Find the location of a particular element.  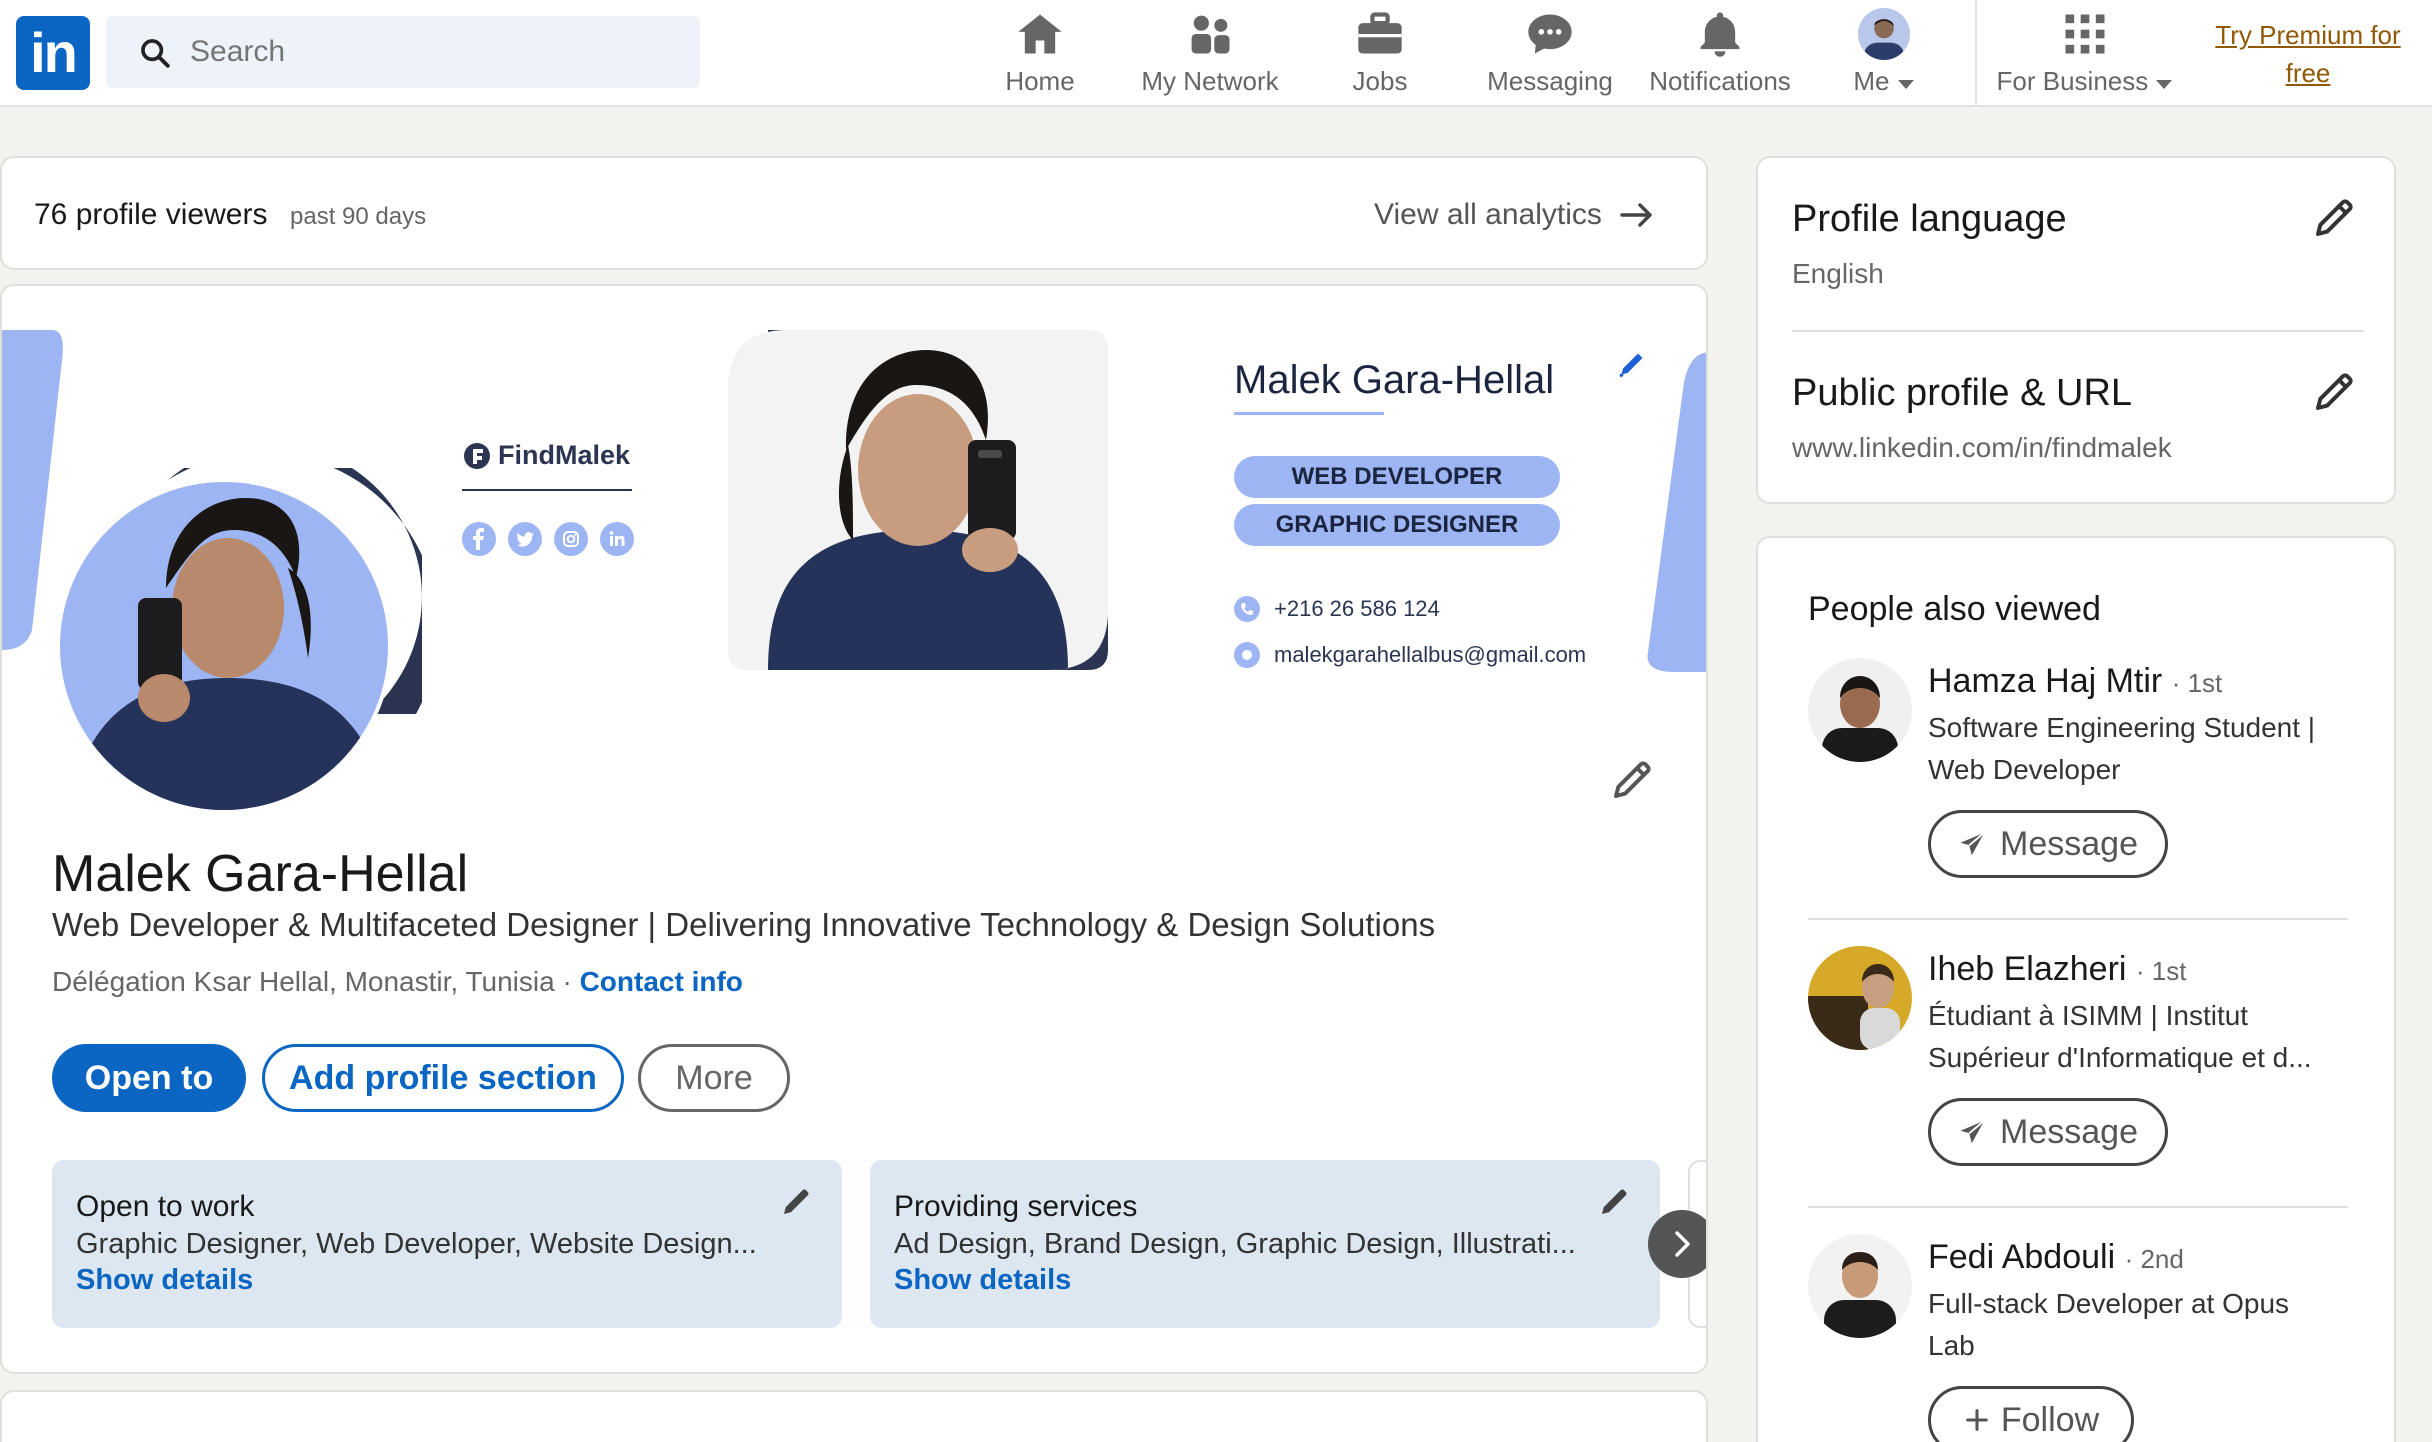

person-1-message-label: Message is located at coordinates (2069, 843).